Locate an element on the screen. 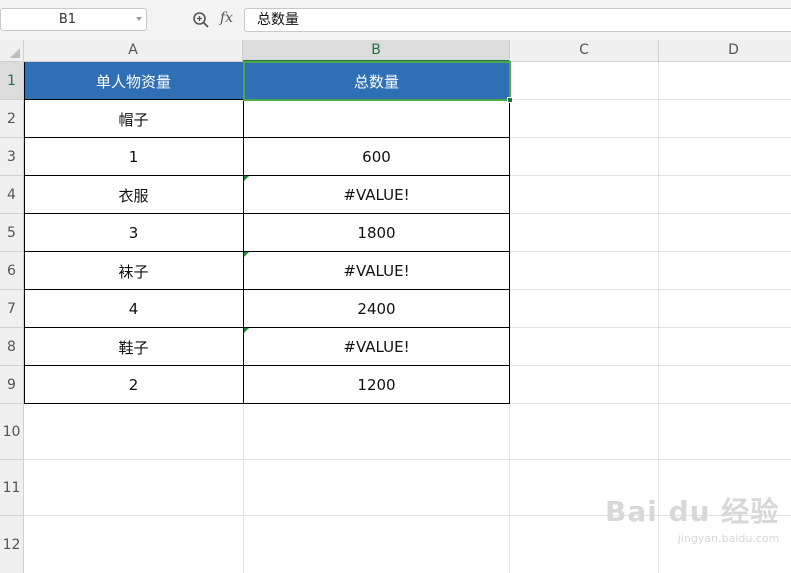 This screenshot has height=573, width=791. row-header-12: 12 is located at coordinates (12, 544).